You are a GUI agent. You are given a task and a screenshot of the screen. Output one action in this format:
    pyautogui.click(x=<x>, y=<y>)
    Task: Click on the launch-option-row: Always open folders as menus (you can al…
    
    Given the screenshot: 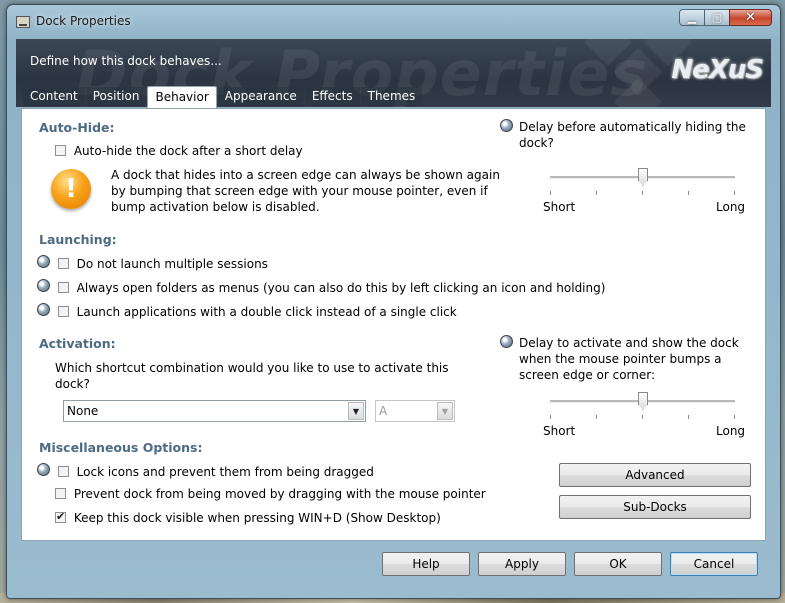 What is the action you would take?
    pyautogui.click(x=321, y=287)
    